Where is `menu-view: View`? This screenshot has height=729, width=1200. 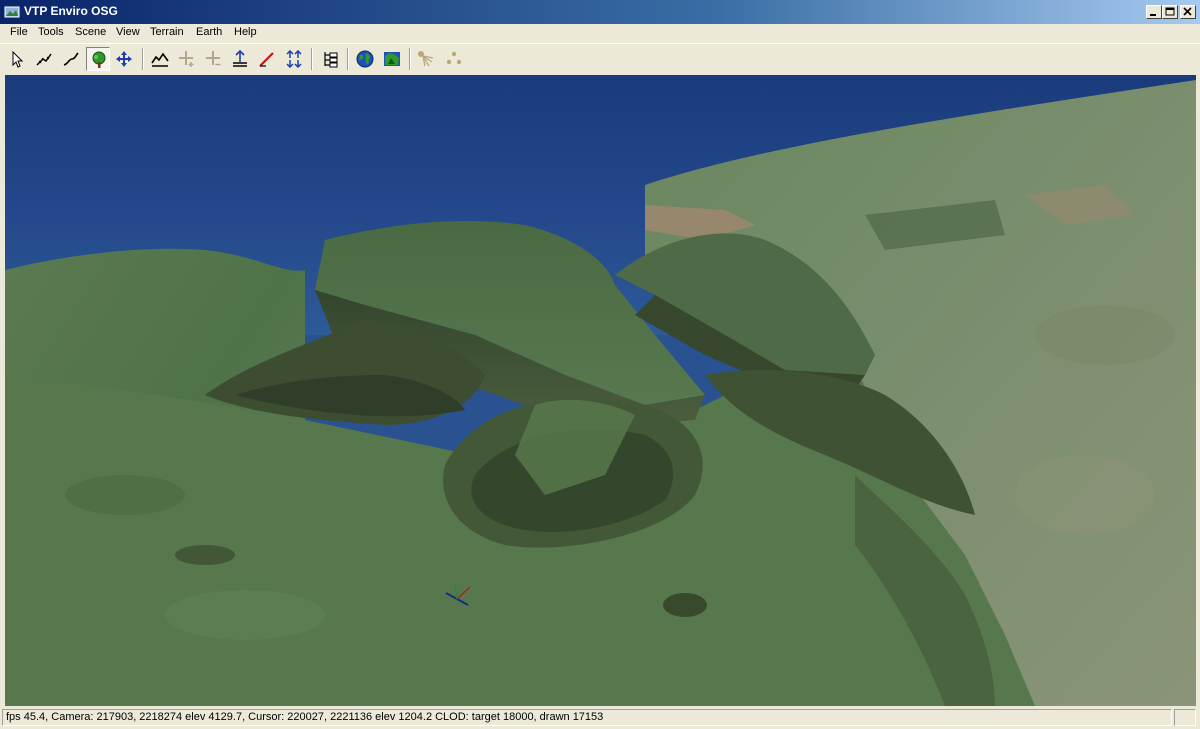
menu-view: View is located at coordinates (128, 32).